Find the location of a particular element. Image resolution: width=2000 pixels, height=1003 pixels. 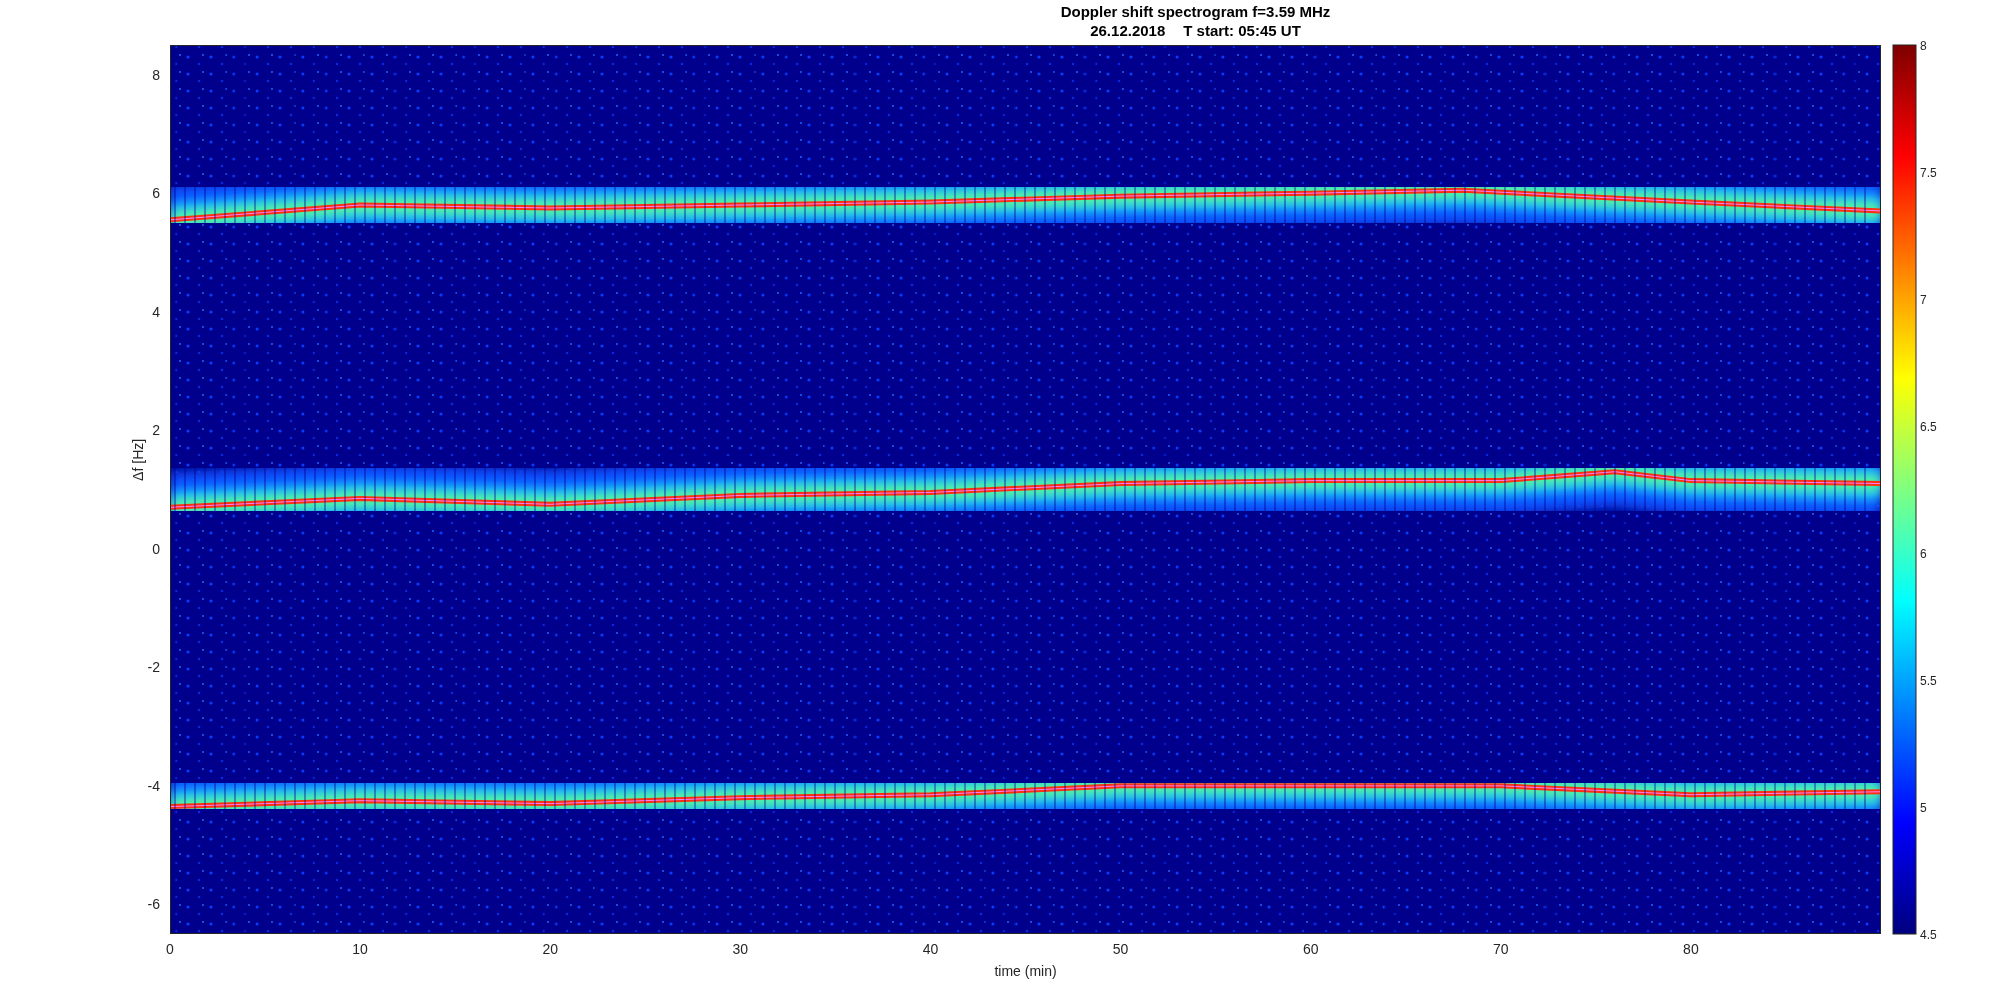

x-tick-label: 0 is located at coordinates (170, 949).